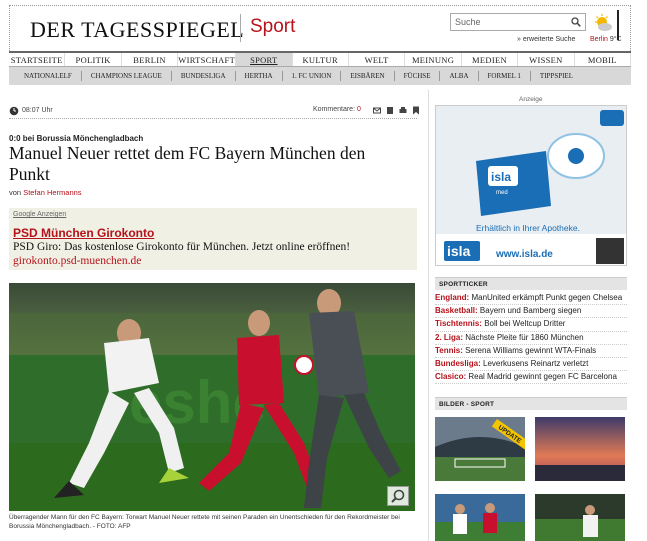  What do you see at coordinates (524, 337) in the screenshot?
I see `ticker-text: Nächste Pleite für 1860 München` at bounding box center [524, 337].